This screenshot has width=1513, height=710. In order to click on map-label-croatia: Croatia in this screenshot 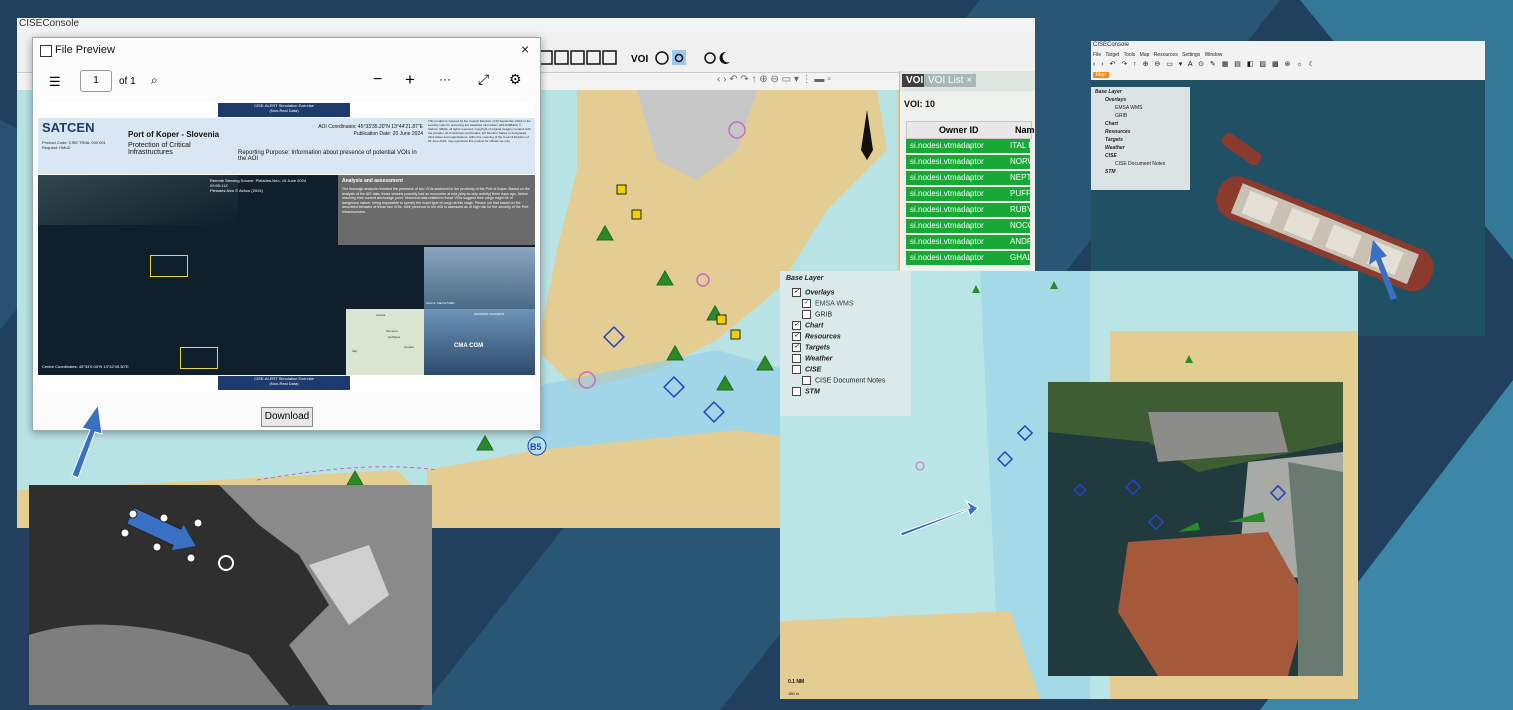, I will do `click(409, 347)`.